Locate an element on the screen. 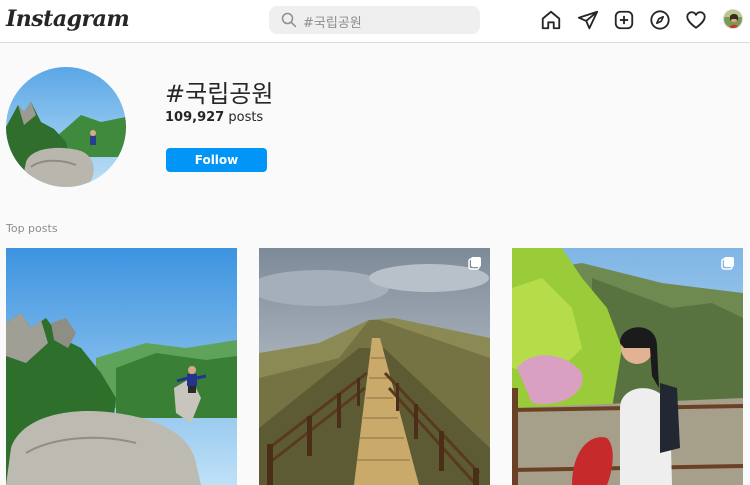 Image resolution: width=750 pixels, height=485 pixels. home-icon is located at coordinates (551, 20).